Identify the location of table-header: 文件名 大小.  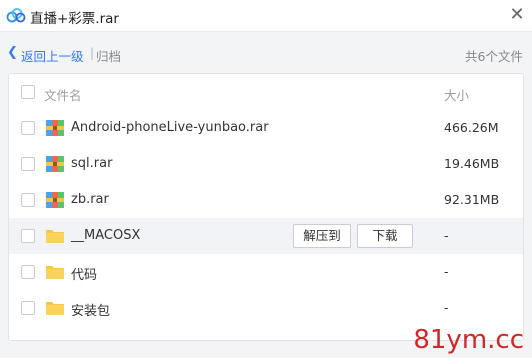
(266, 92).